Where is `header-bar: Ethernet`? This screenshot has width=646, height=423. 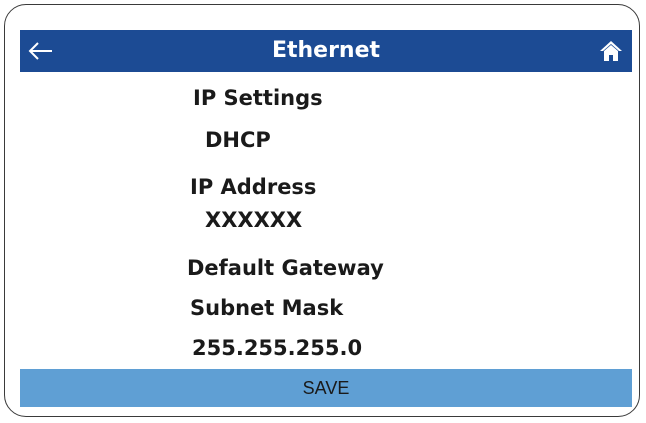 header-bar: Ethernet is located at coordinates (326, 51).